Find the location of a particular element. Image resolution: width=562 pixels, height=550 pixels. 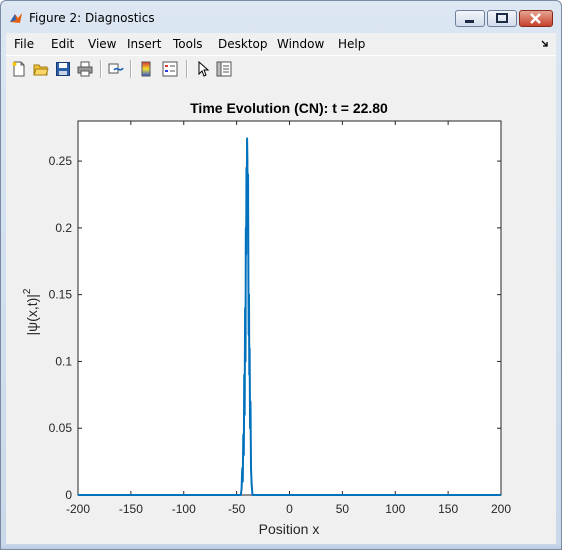

x-tick-label: -50 is located at coordinates (237, 509).